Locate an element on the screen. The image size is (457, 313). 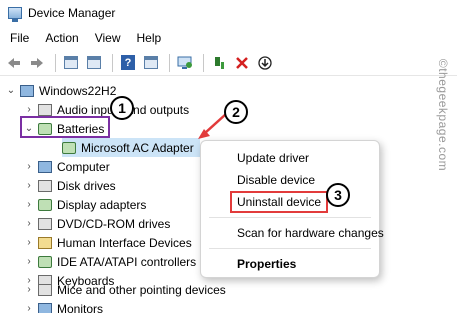
watermark: ©thegeekpage.com is located at coordinates (443, 115).